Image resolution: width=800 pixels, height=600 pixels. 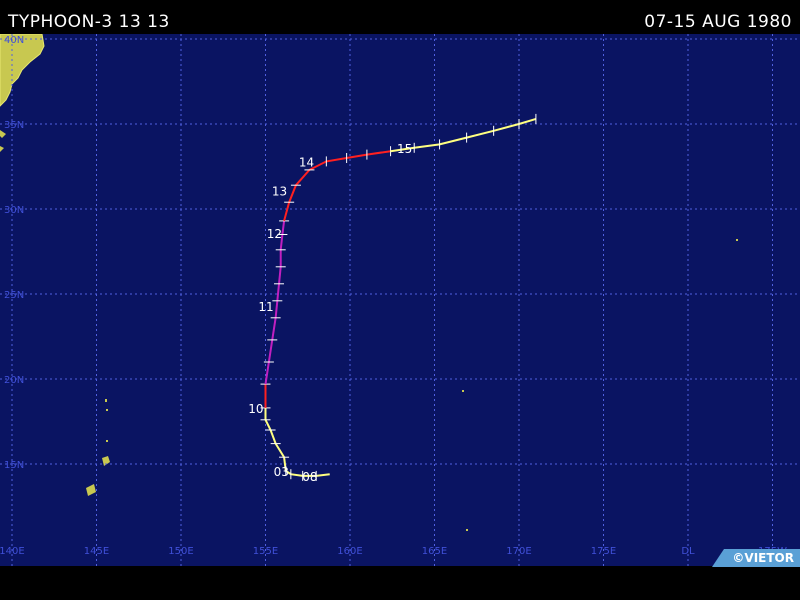 What do you see at coordinates (404, 149) in the screenshot?
I see `day-label: 15` at bounding box center [404, 149].